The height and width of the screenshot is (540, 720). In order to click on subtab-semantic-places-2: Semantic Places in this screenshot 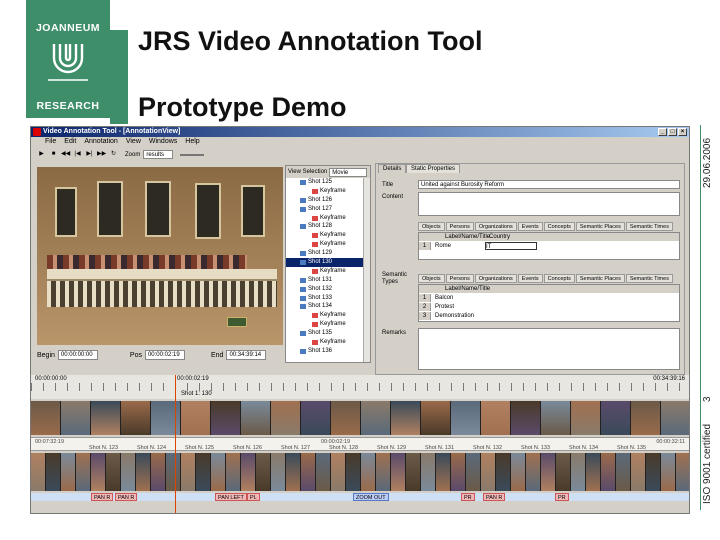, I will do `click(600, 278)`.